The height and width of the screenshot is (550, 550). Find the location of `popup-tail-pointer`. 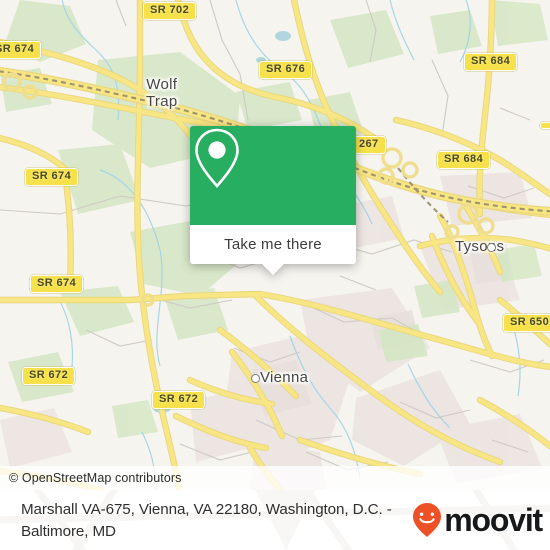

popup-tail-pointer is located at coordinates (273, 269).